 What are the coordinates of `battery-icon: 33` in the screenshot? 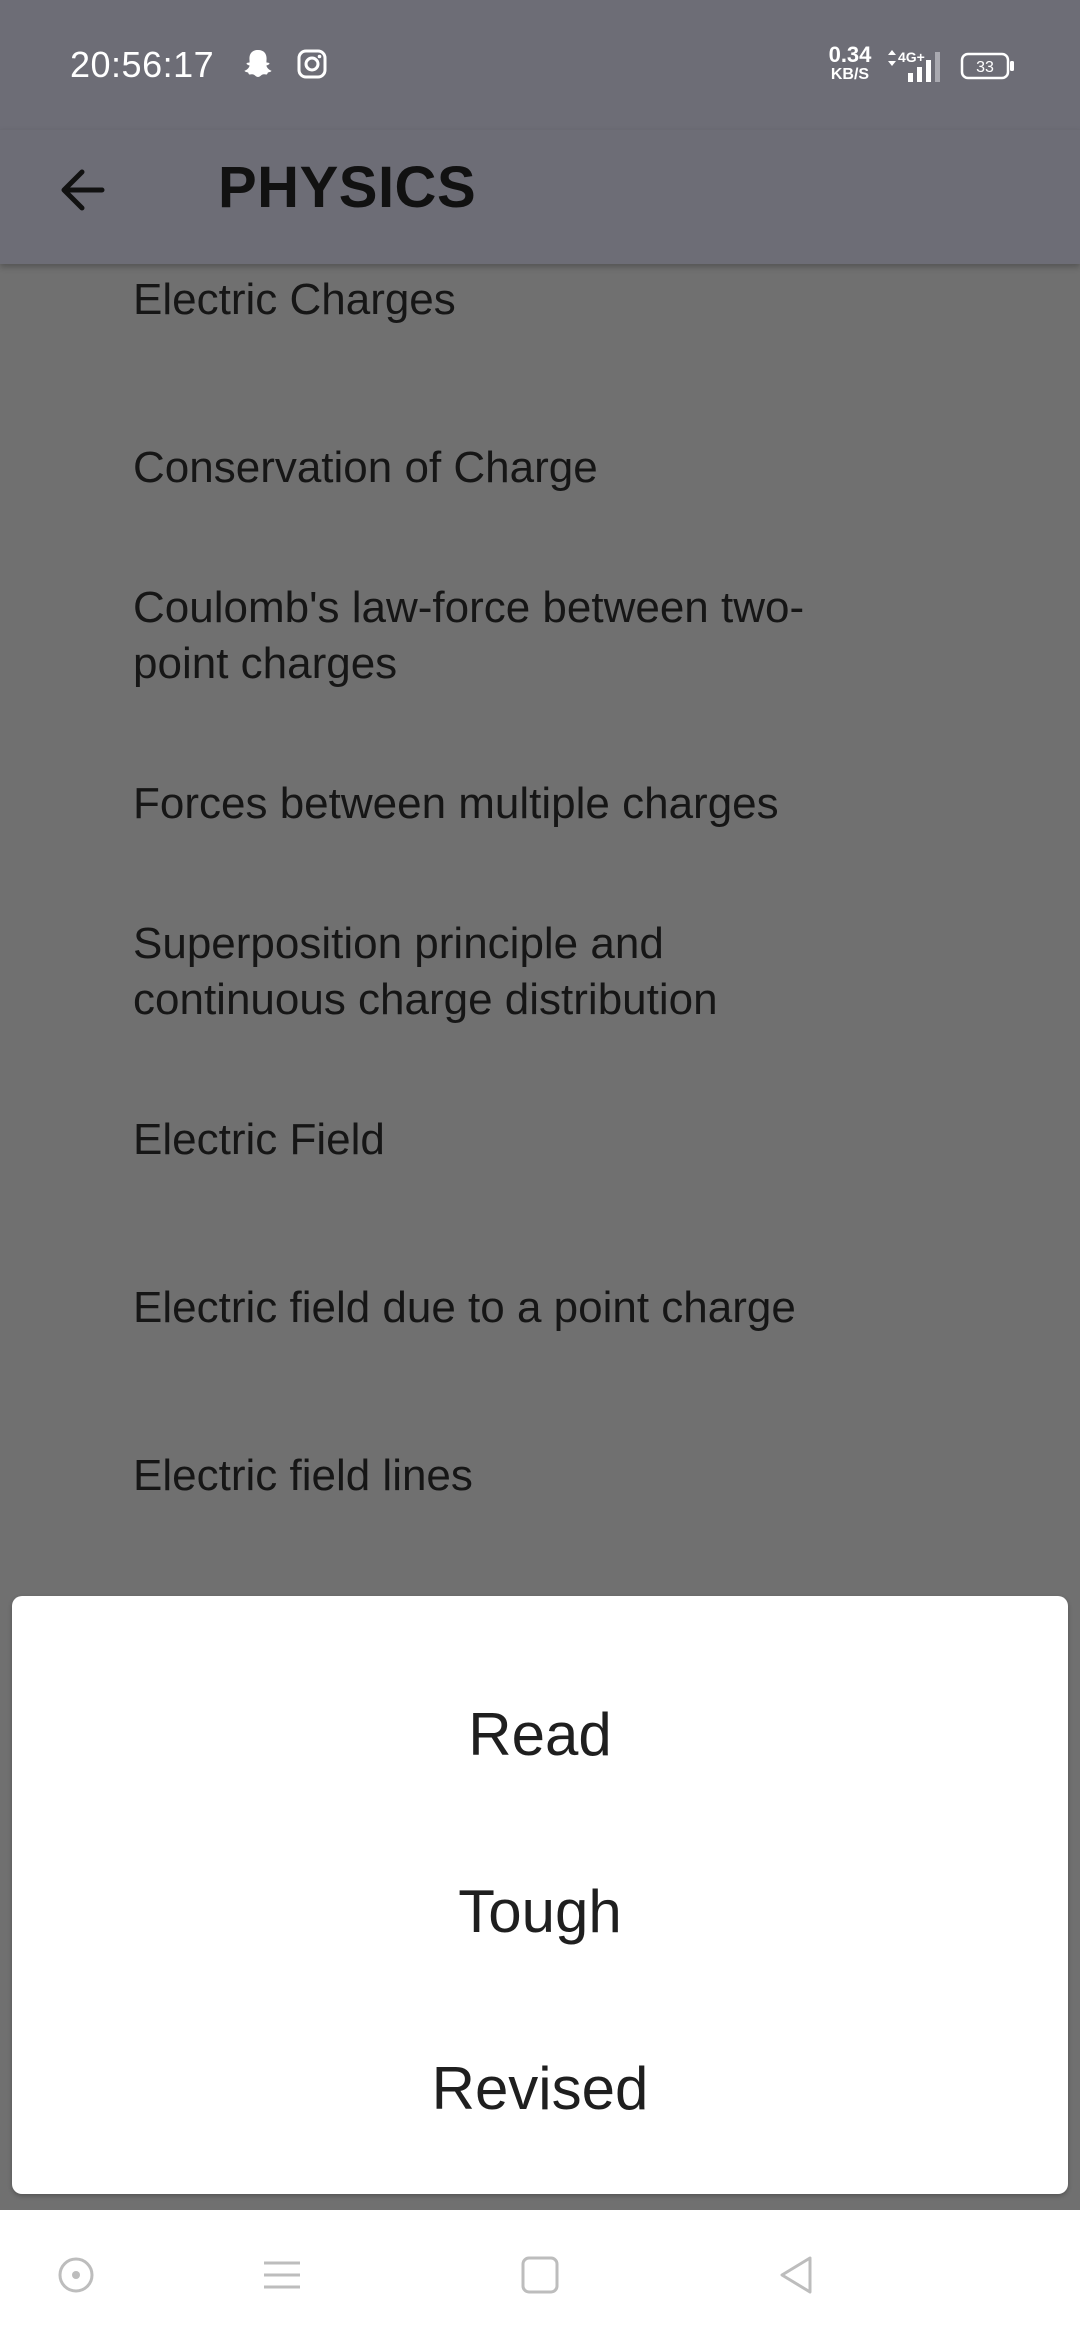 It's located at (987, 66).